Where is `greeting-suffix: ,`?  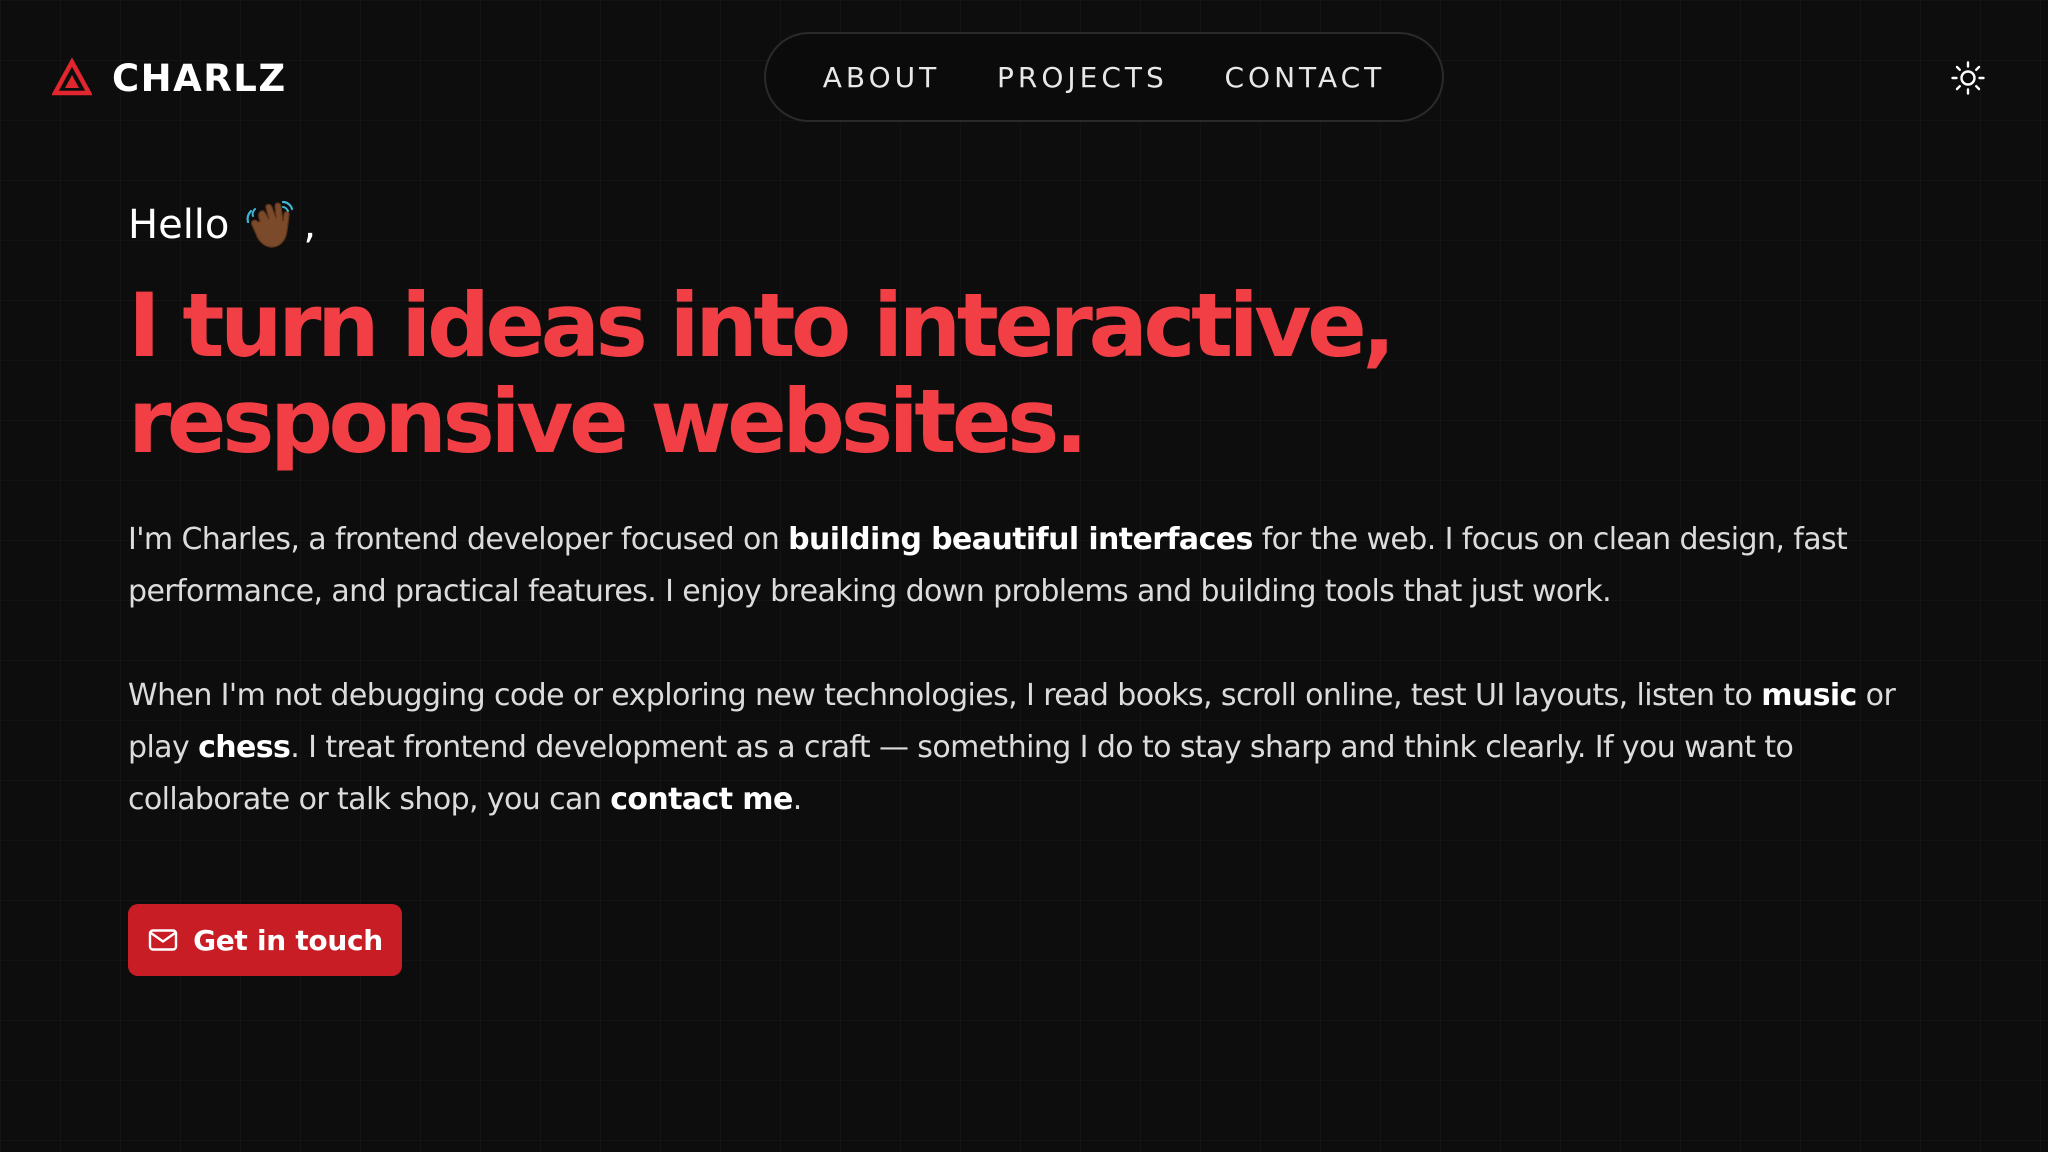 greeting-suffix: , is located at coordinates (310, 225).